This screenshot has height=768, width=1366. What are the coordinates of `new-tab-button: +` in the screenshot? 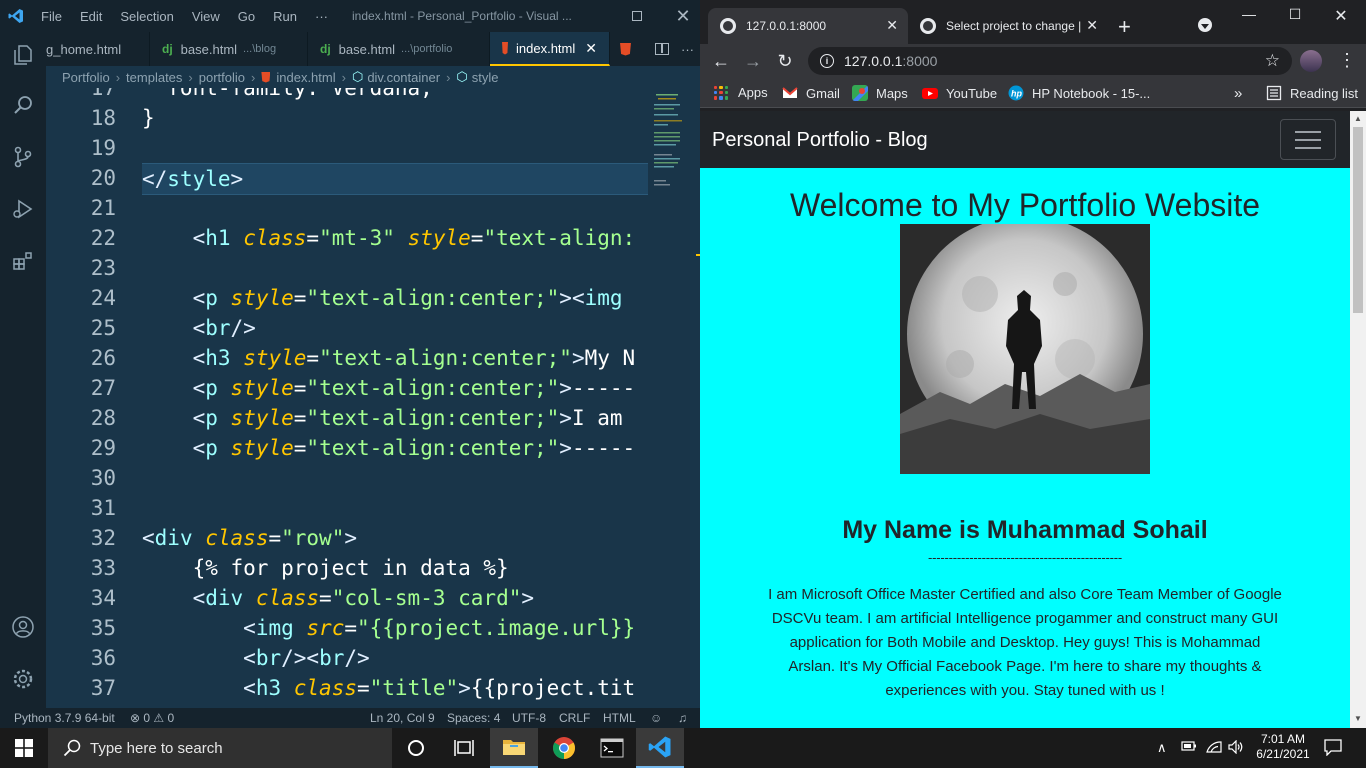 It's located at (1124, 27).